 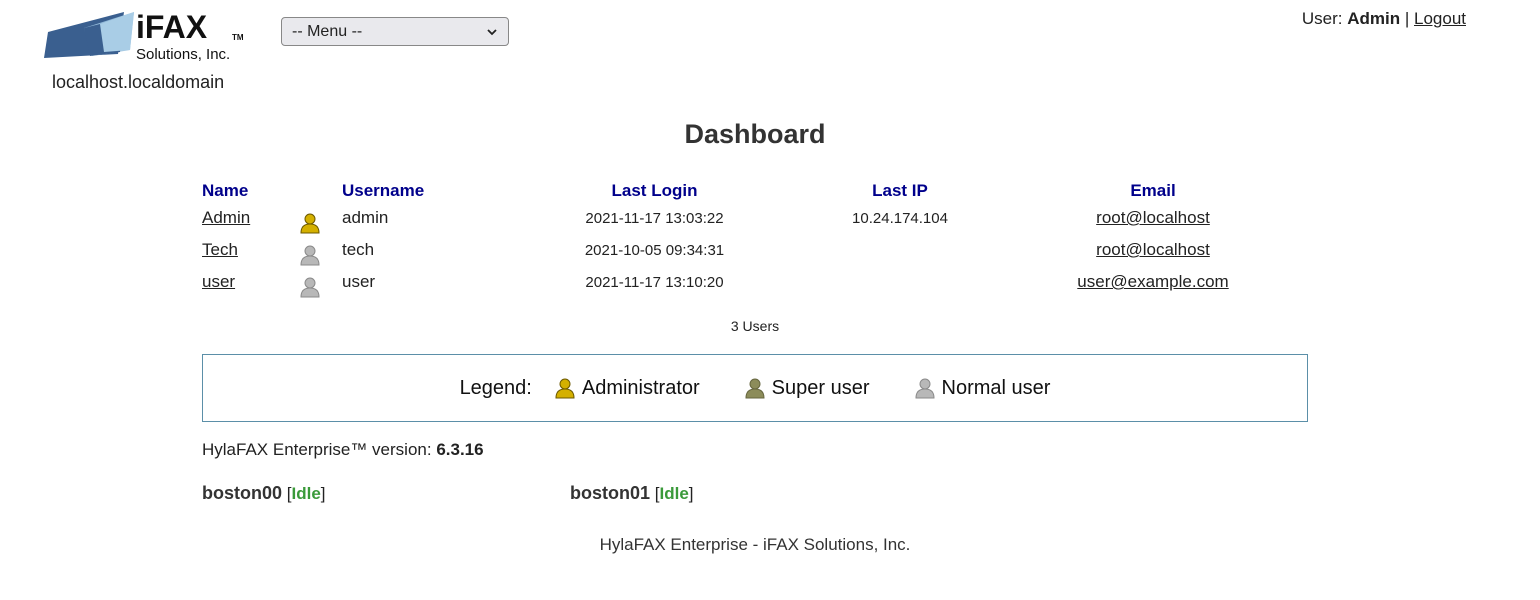 I want to click on super-user-icon, so click(x=755, y=388).